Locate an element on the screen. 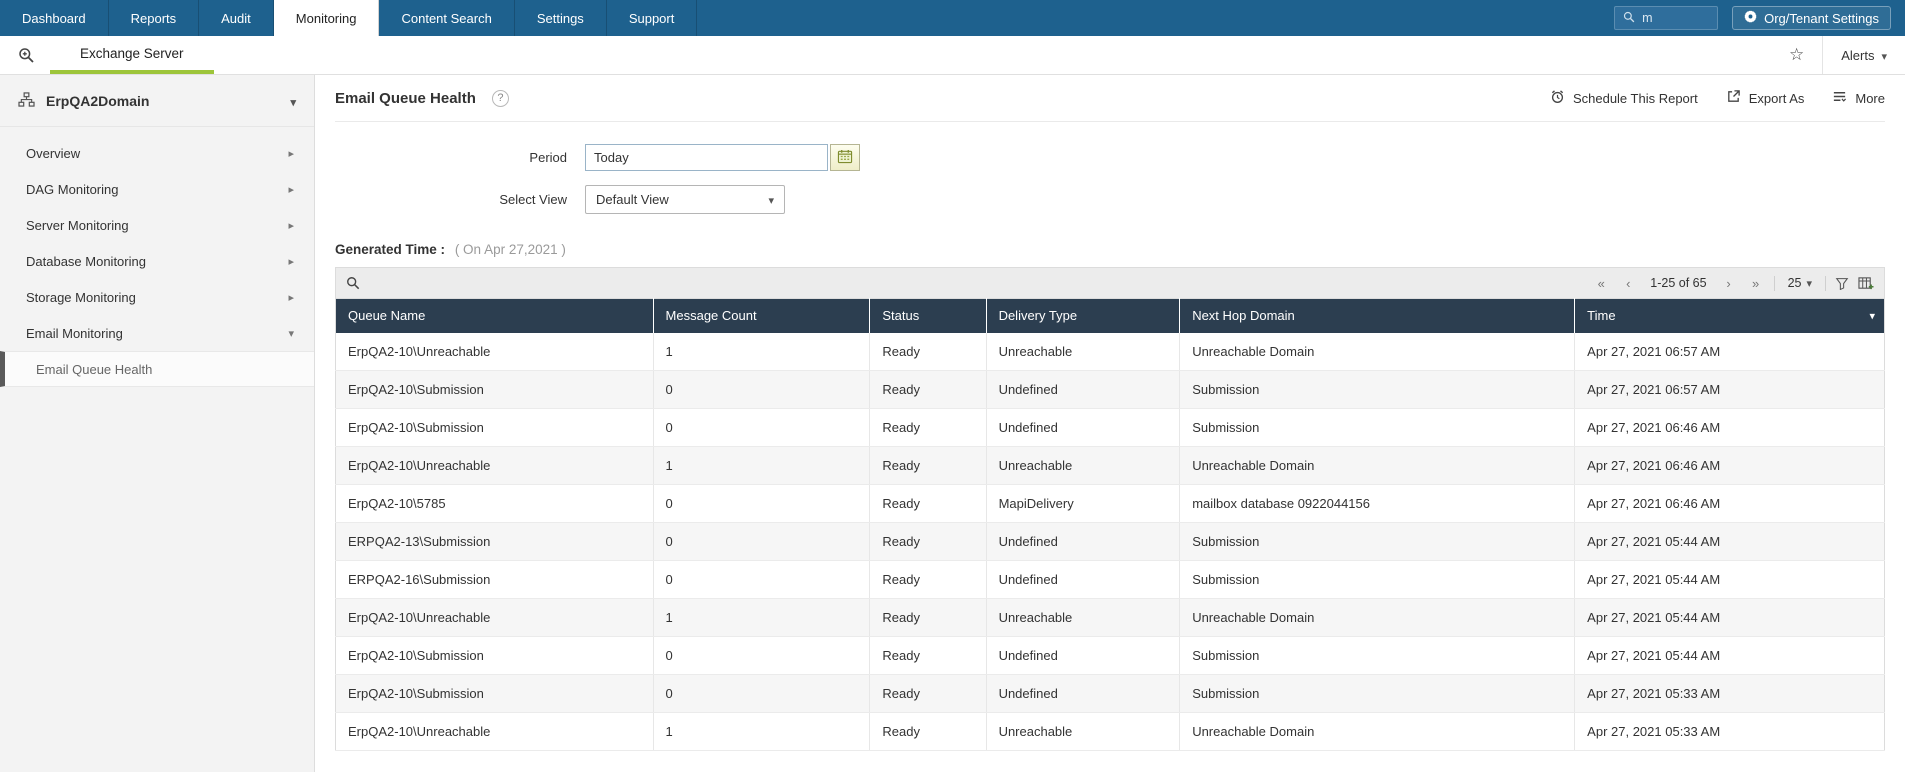  cell-next-hop-domain: mailbox database 0922044156 is located at coordinates (1377, 503).